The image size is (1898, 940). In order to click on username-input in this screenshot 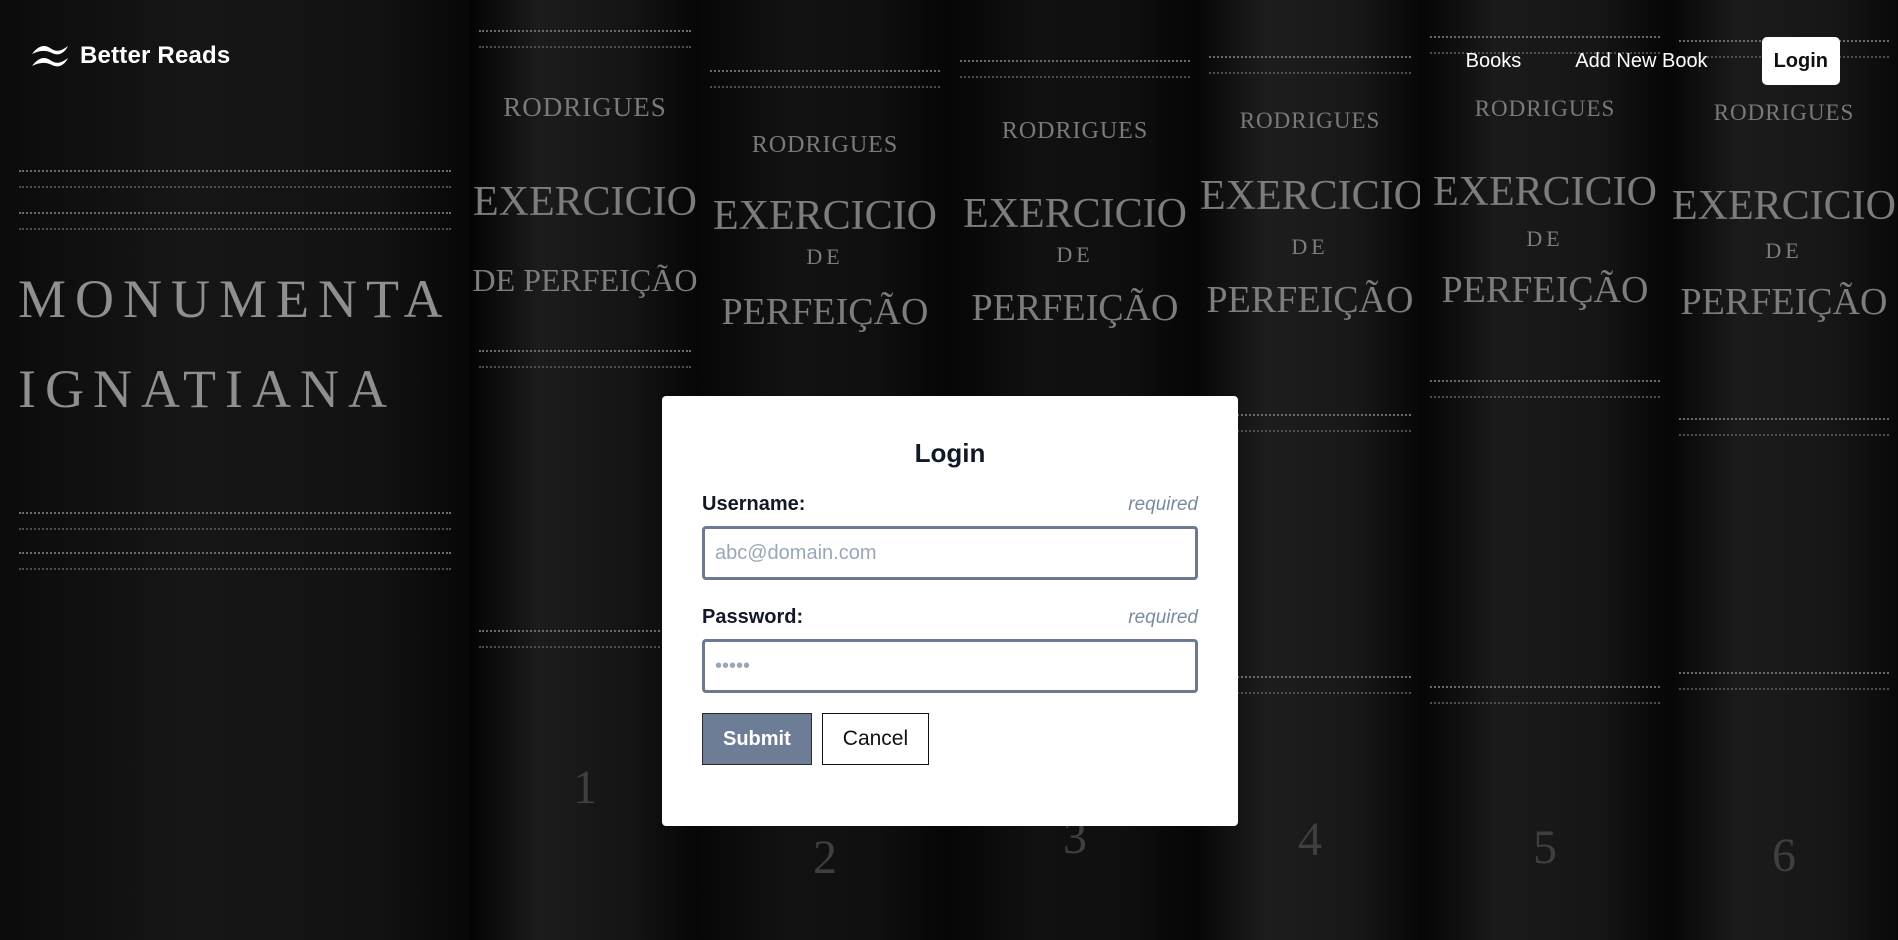, I will do `click(950, 553)`.